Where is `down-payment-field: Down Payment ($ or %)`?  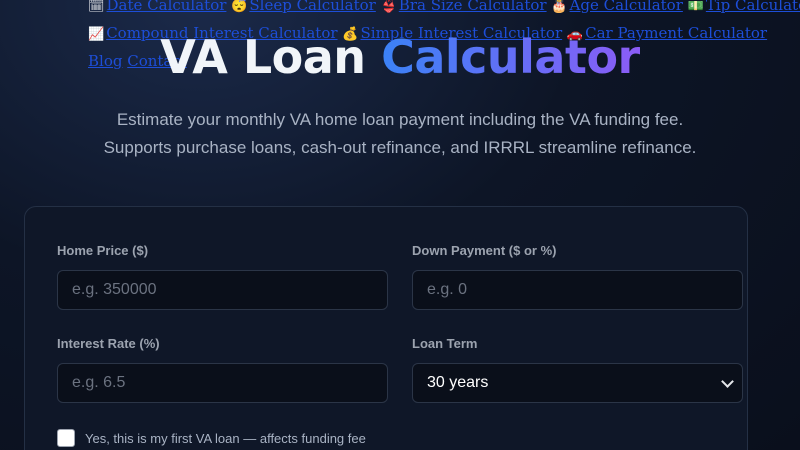 down-payment-field: Down Payment ($ or %) is located at coordinates (577, 276).